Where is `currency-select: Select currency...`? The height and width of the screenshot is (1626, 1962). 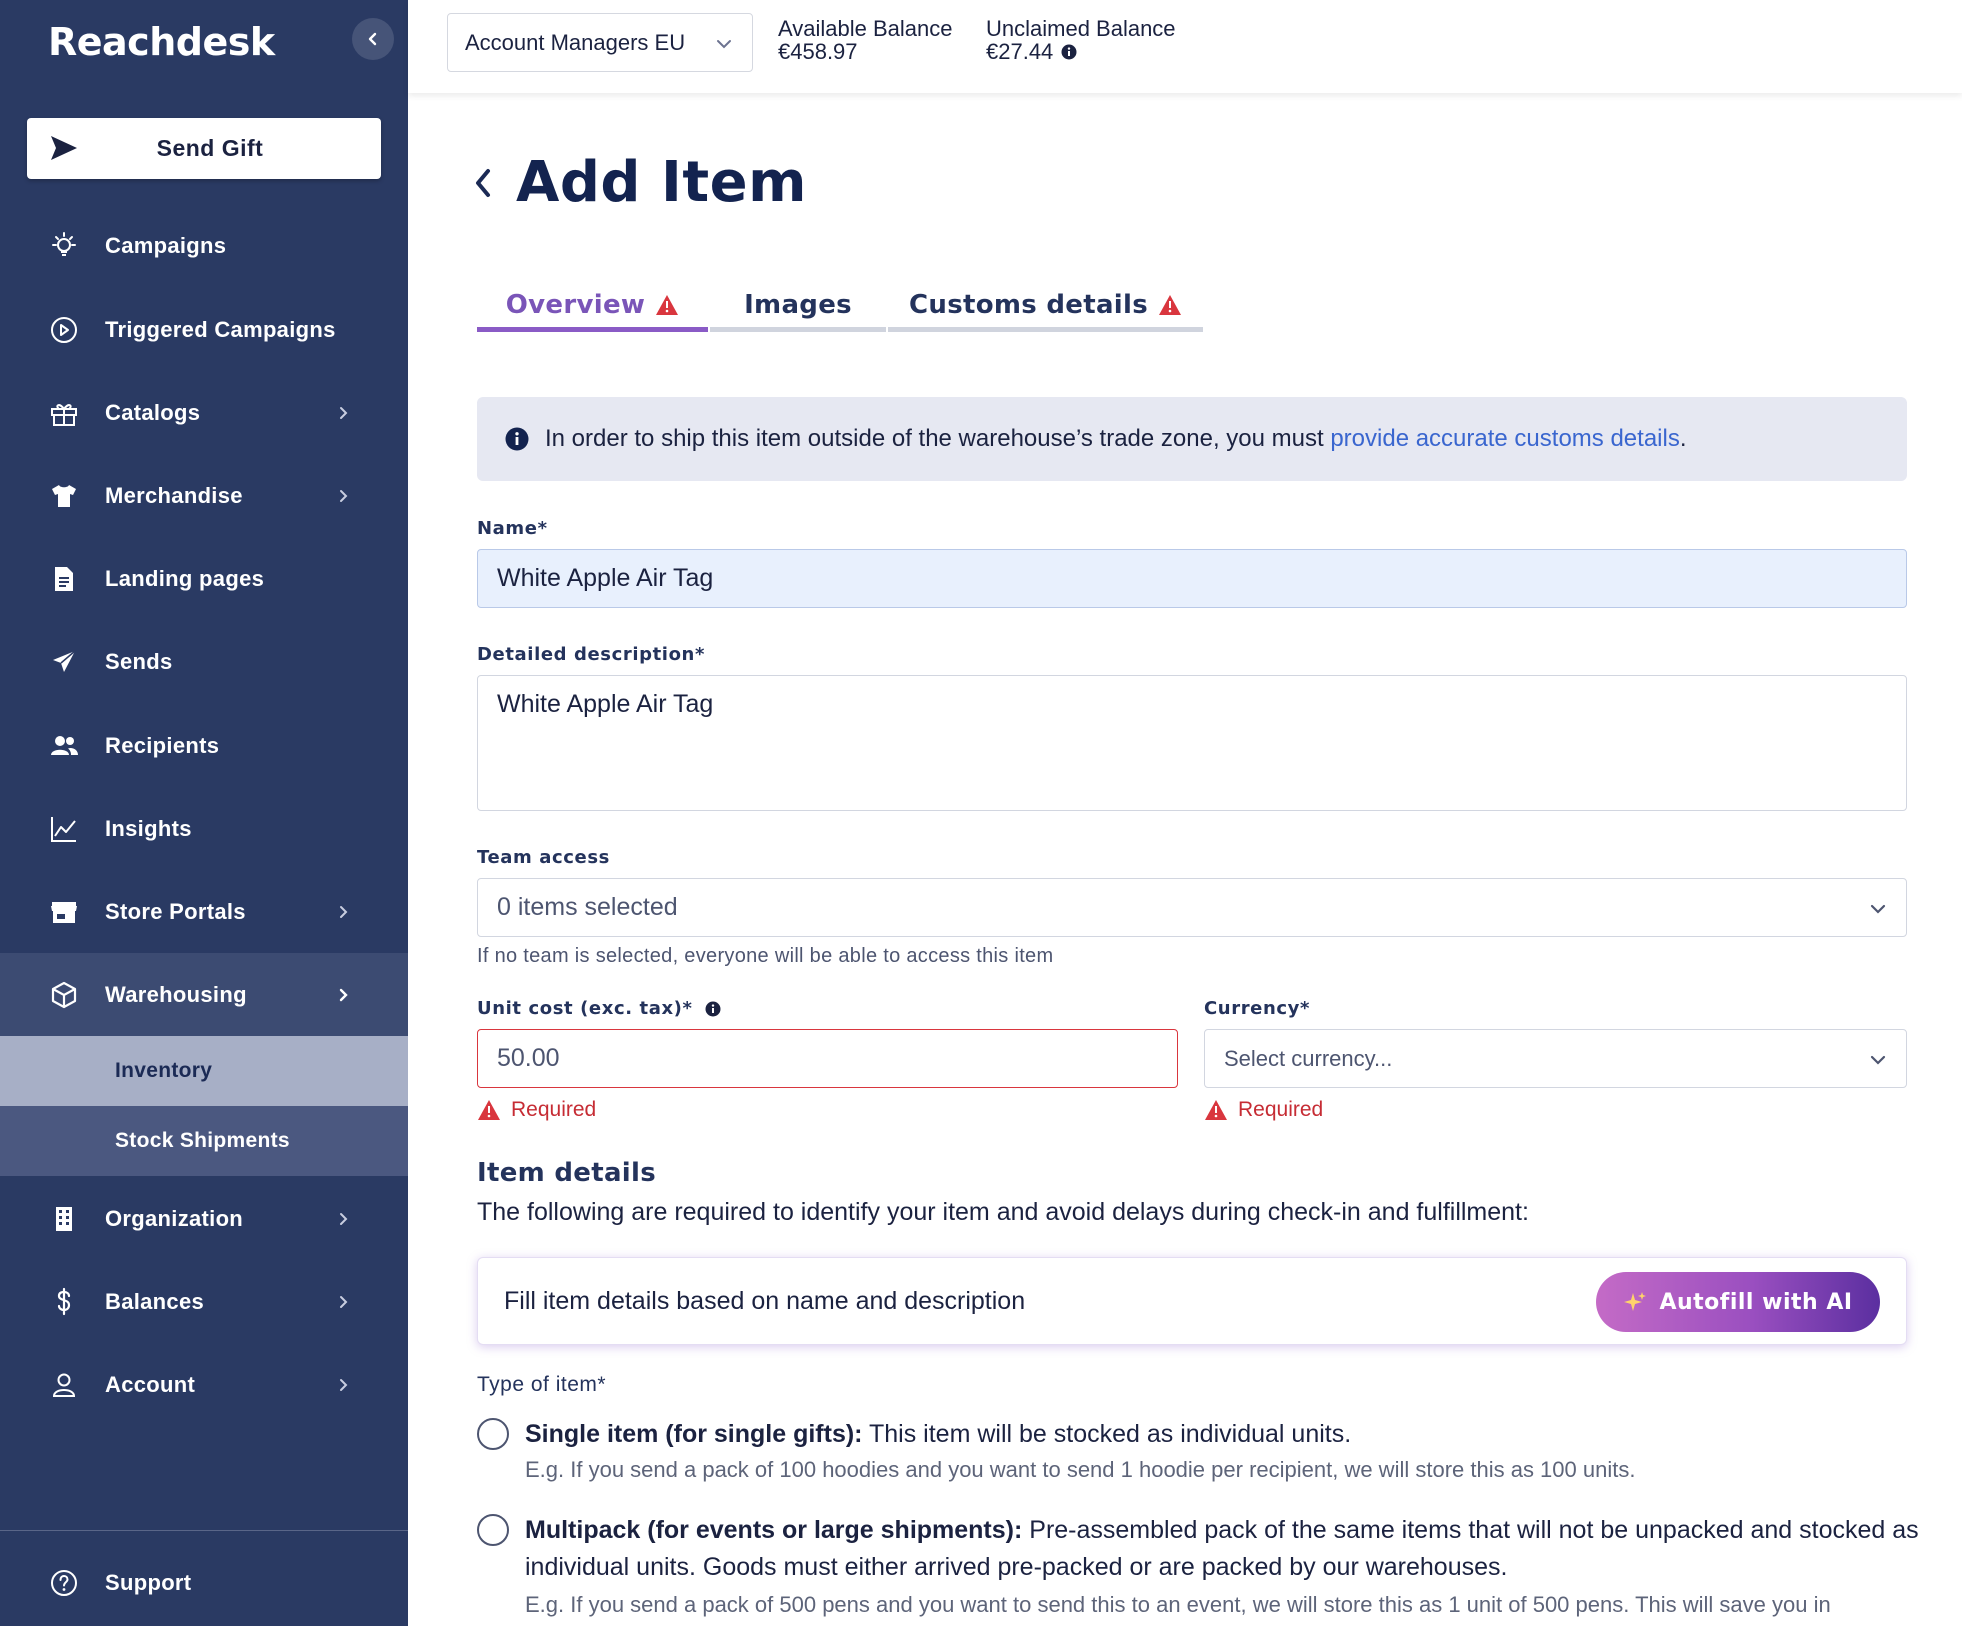 currency-select: Select currency... is located at coordinates (1555, 1058).